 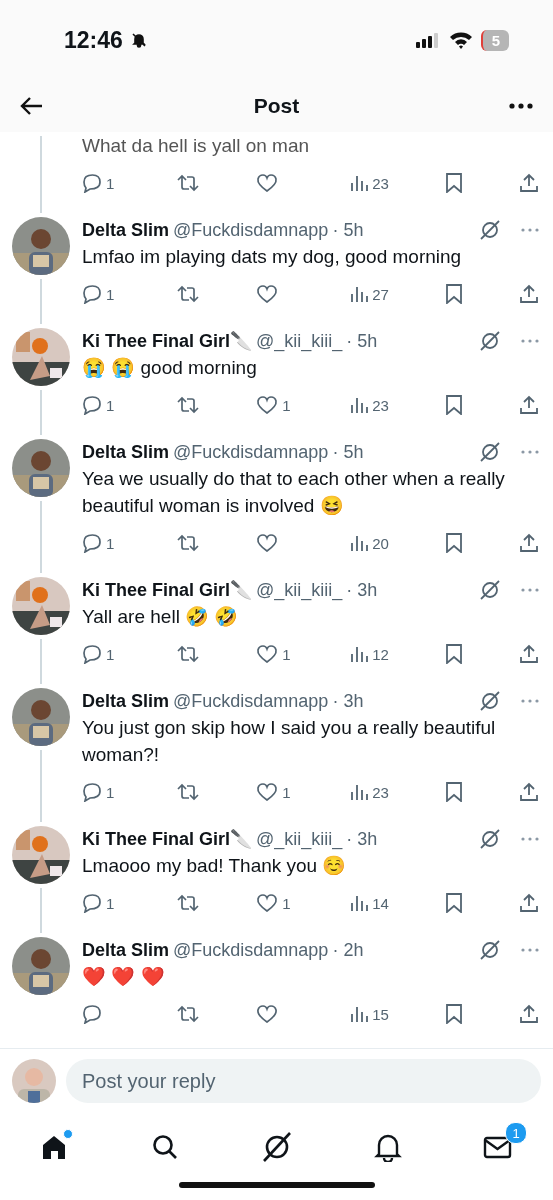 I want to click on post-text: Lmfao im playing dats my dog, good morning, so click(x=272, y=257).